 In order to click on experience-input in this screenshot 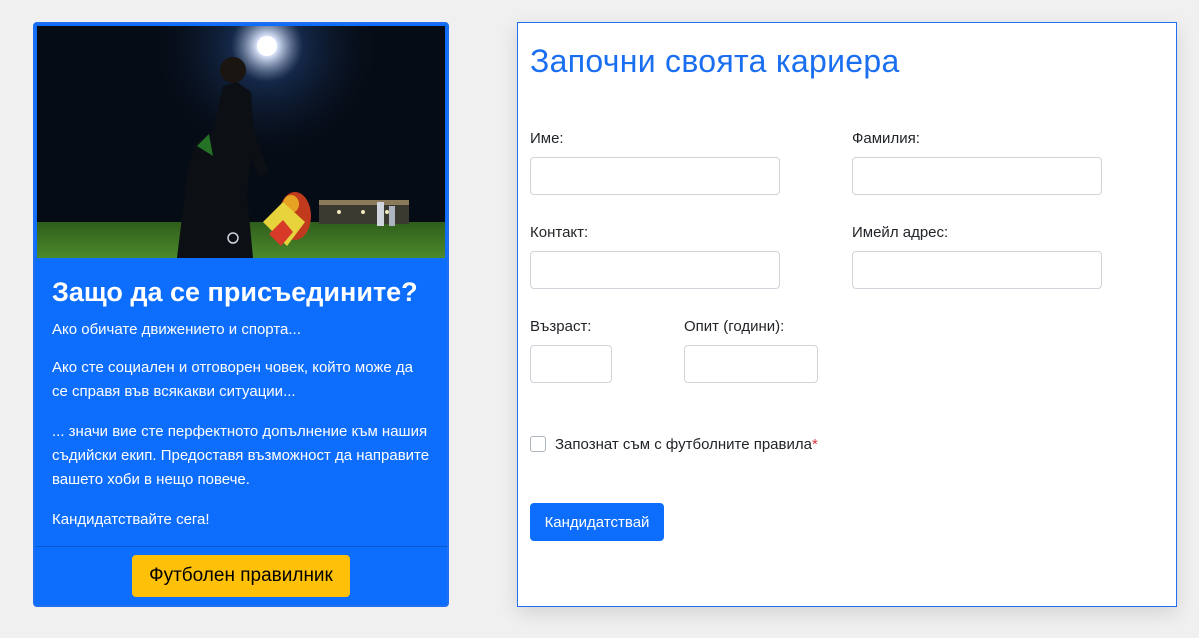, I will do `click(751, 364)`.